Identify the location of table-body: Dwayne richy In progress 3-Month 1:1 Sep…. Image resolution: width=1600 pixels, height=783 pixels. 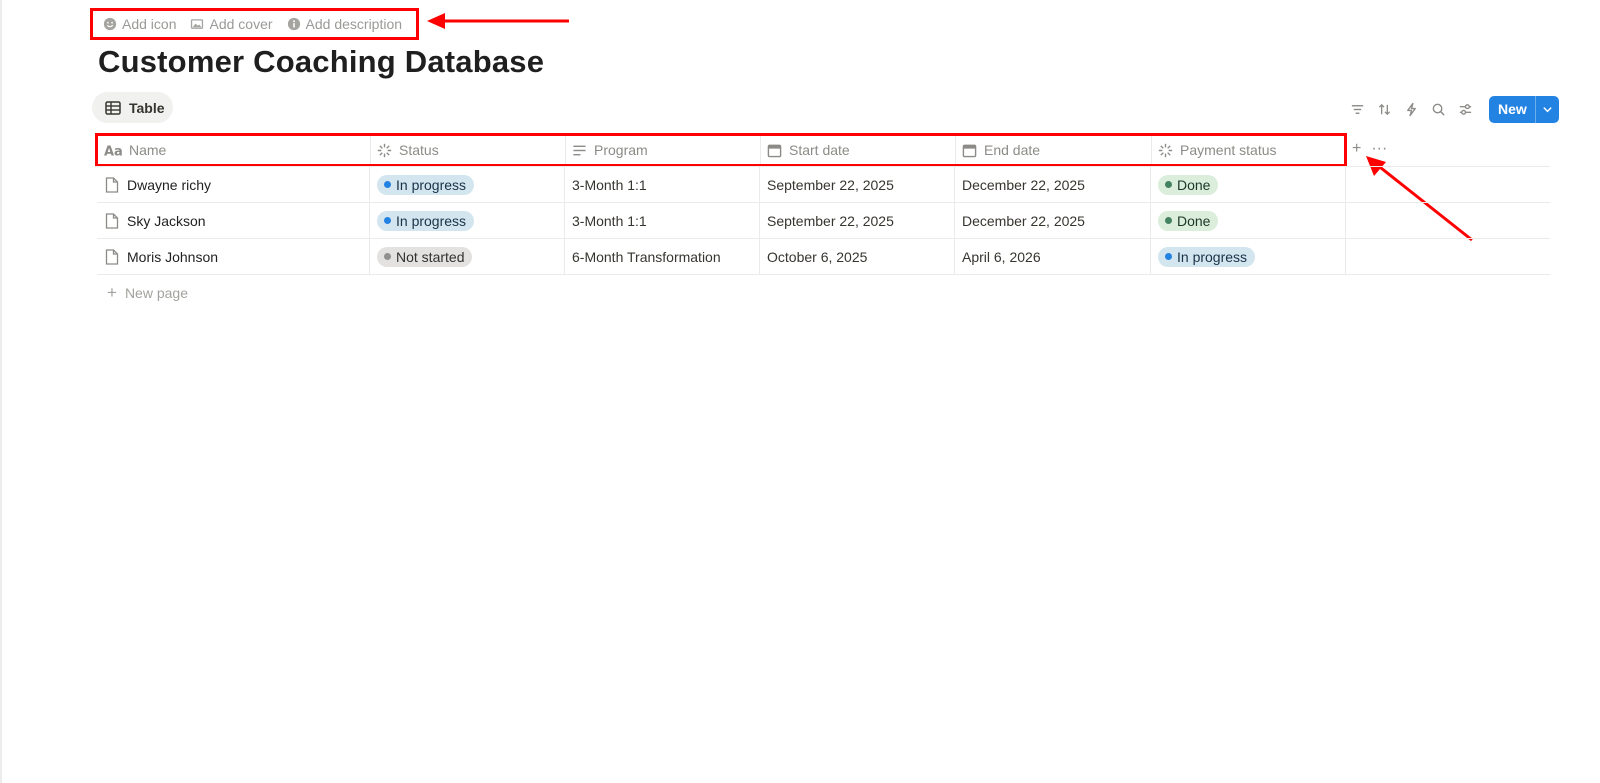
(823, 221).